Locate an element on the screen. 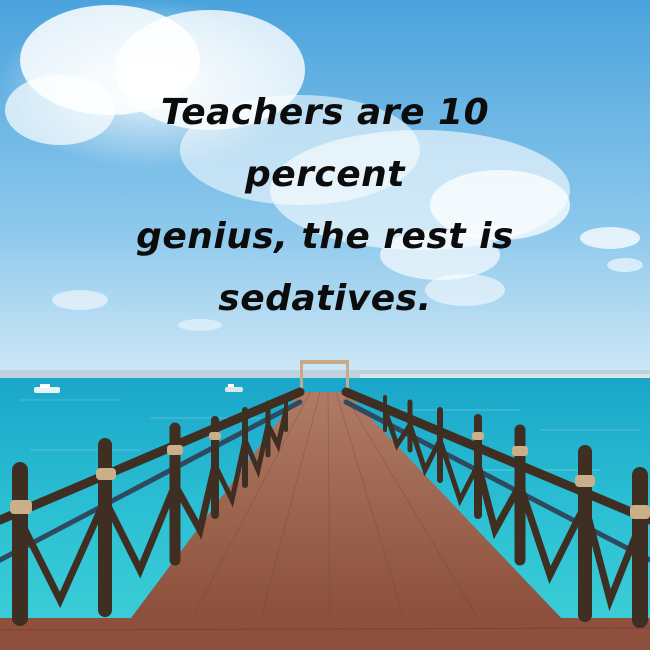 This screenshot has height=650, width=650. foreground-deck is located at coordinates (325, 634).